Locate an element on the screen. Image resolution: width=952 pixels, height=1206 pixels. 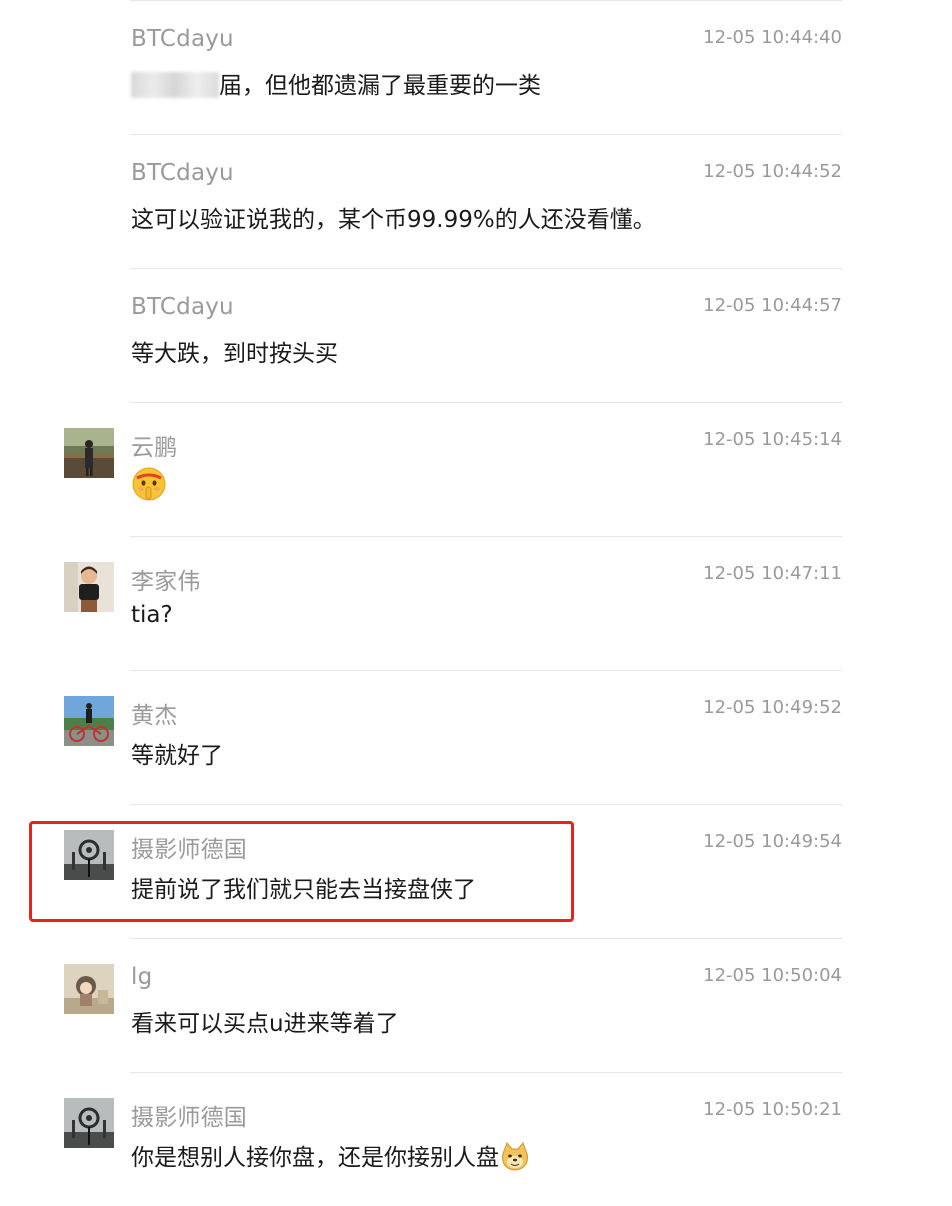
comment-item: BTCdayu 12-05 10:44:57 等大跌，到时按头买 is located at coordinates (476, 335).